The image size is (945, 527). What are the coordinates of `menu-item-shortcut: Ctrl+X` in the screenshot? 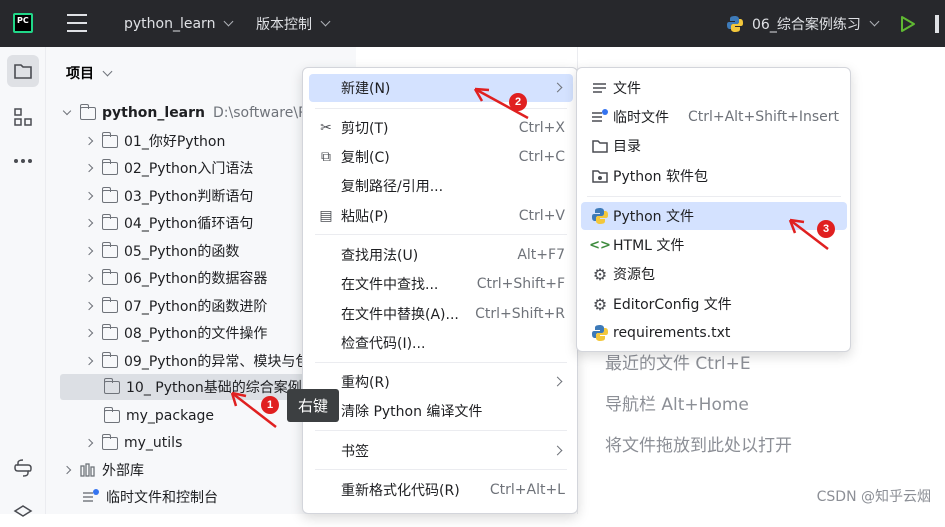 It's located at (541, 128).